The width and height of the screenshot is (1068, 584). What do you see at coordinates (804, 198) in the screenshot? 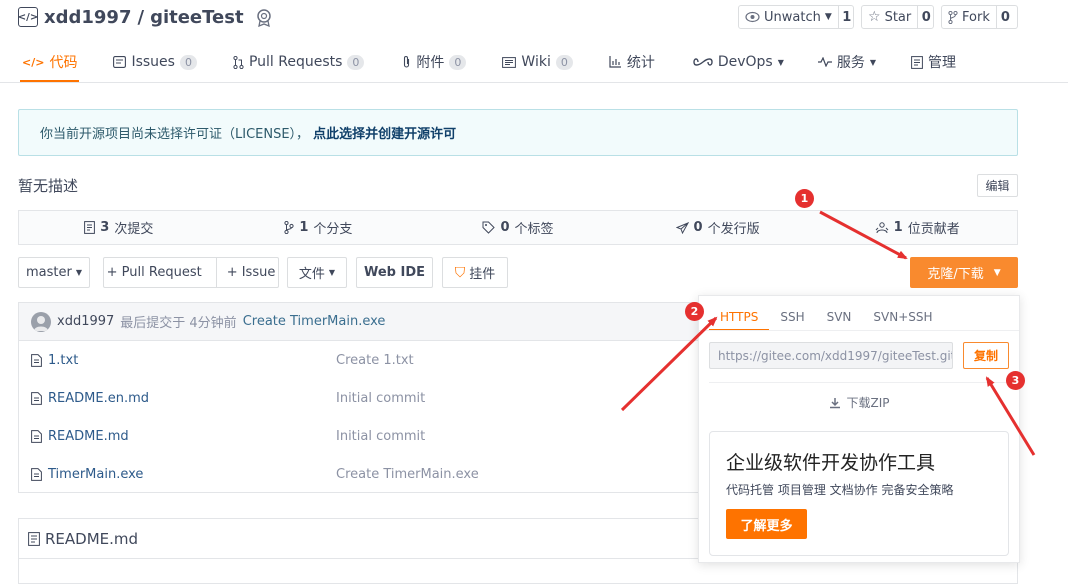
I see `annotation-badge-1: 1` at bounding box center [804, 198].